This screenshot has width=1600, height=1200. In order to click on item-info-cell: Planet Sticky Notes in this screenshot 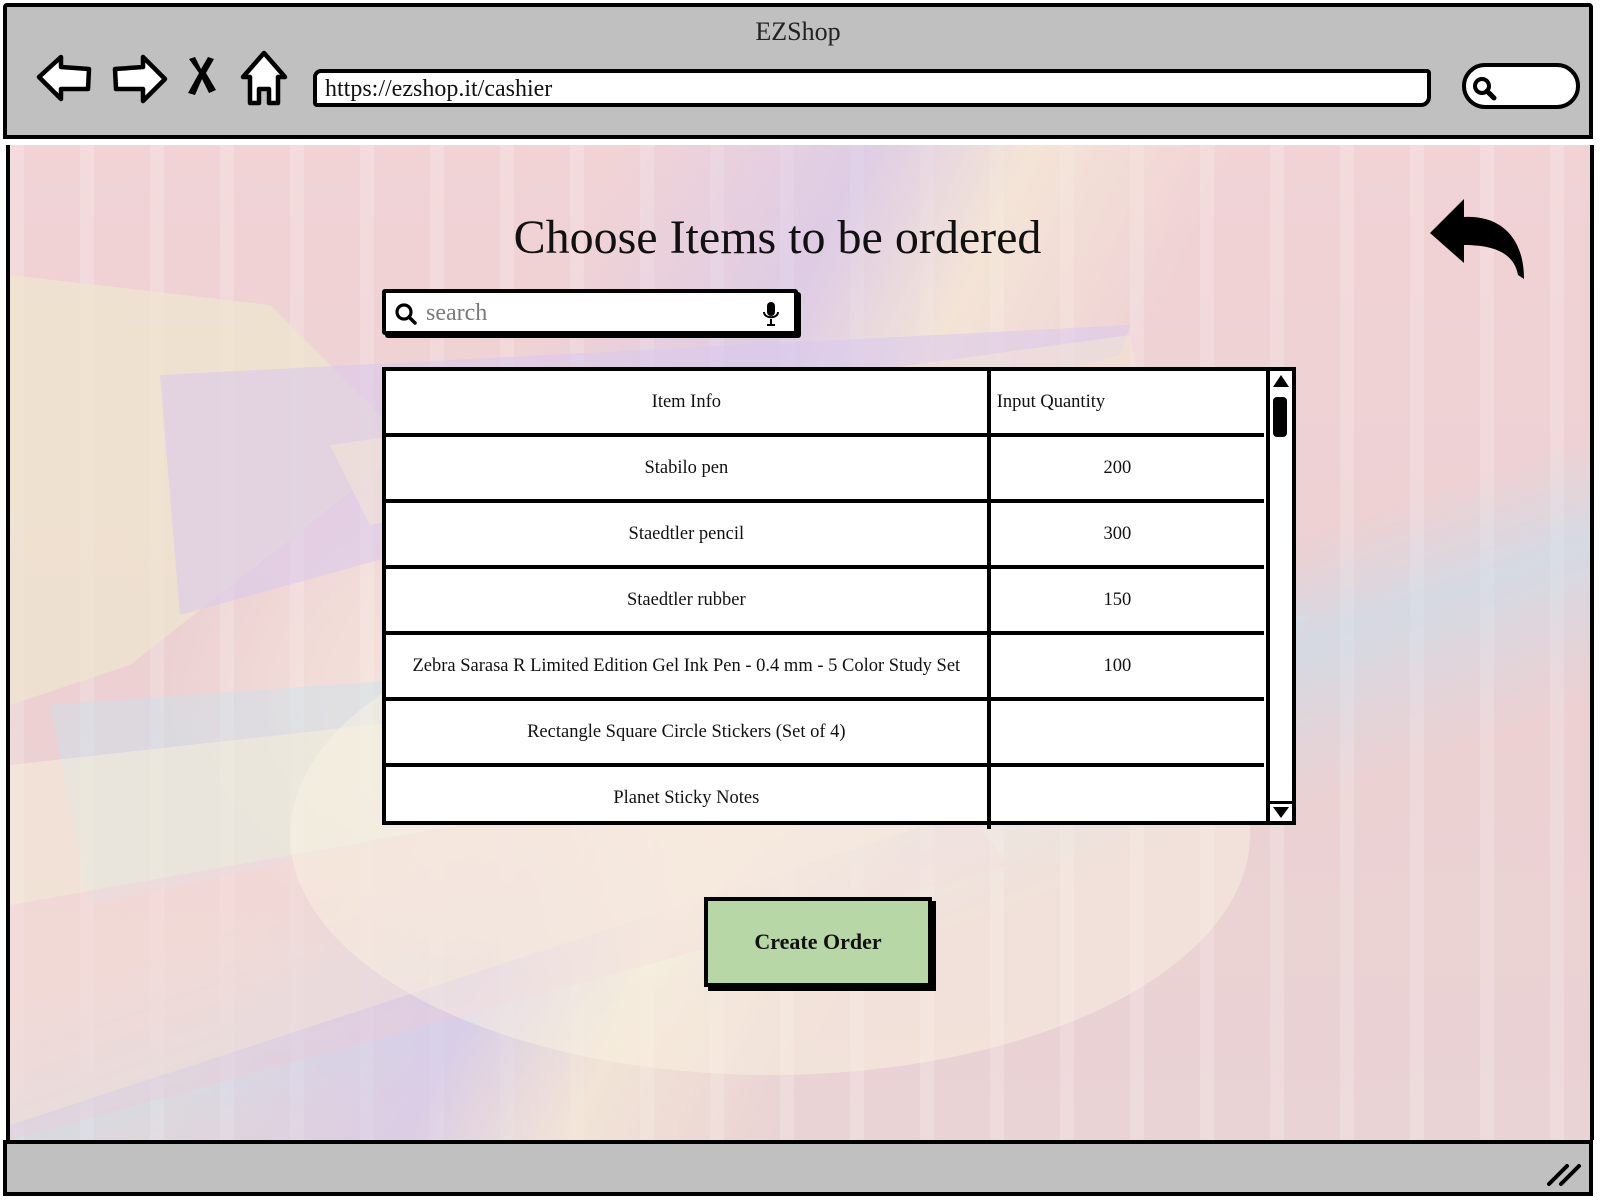, I will do `click(688, 797)`.